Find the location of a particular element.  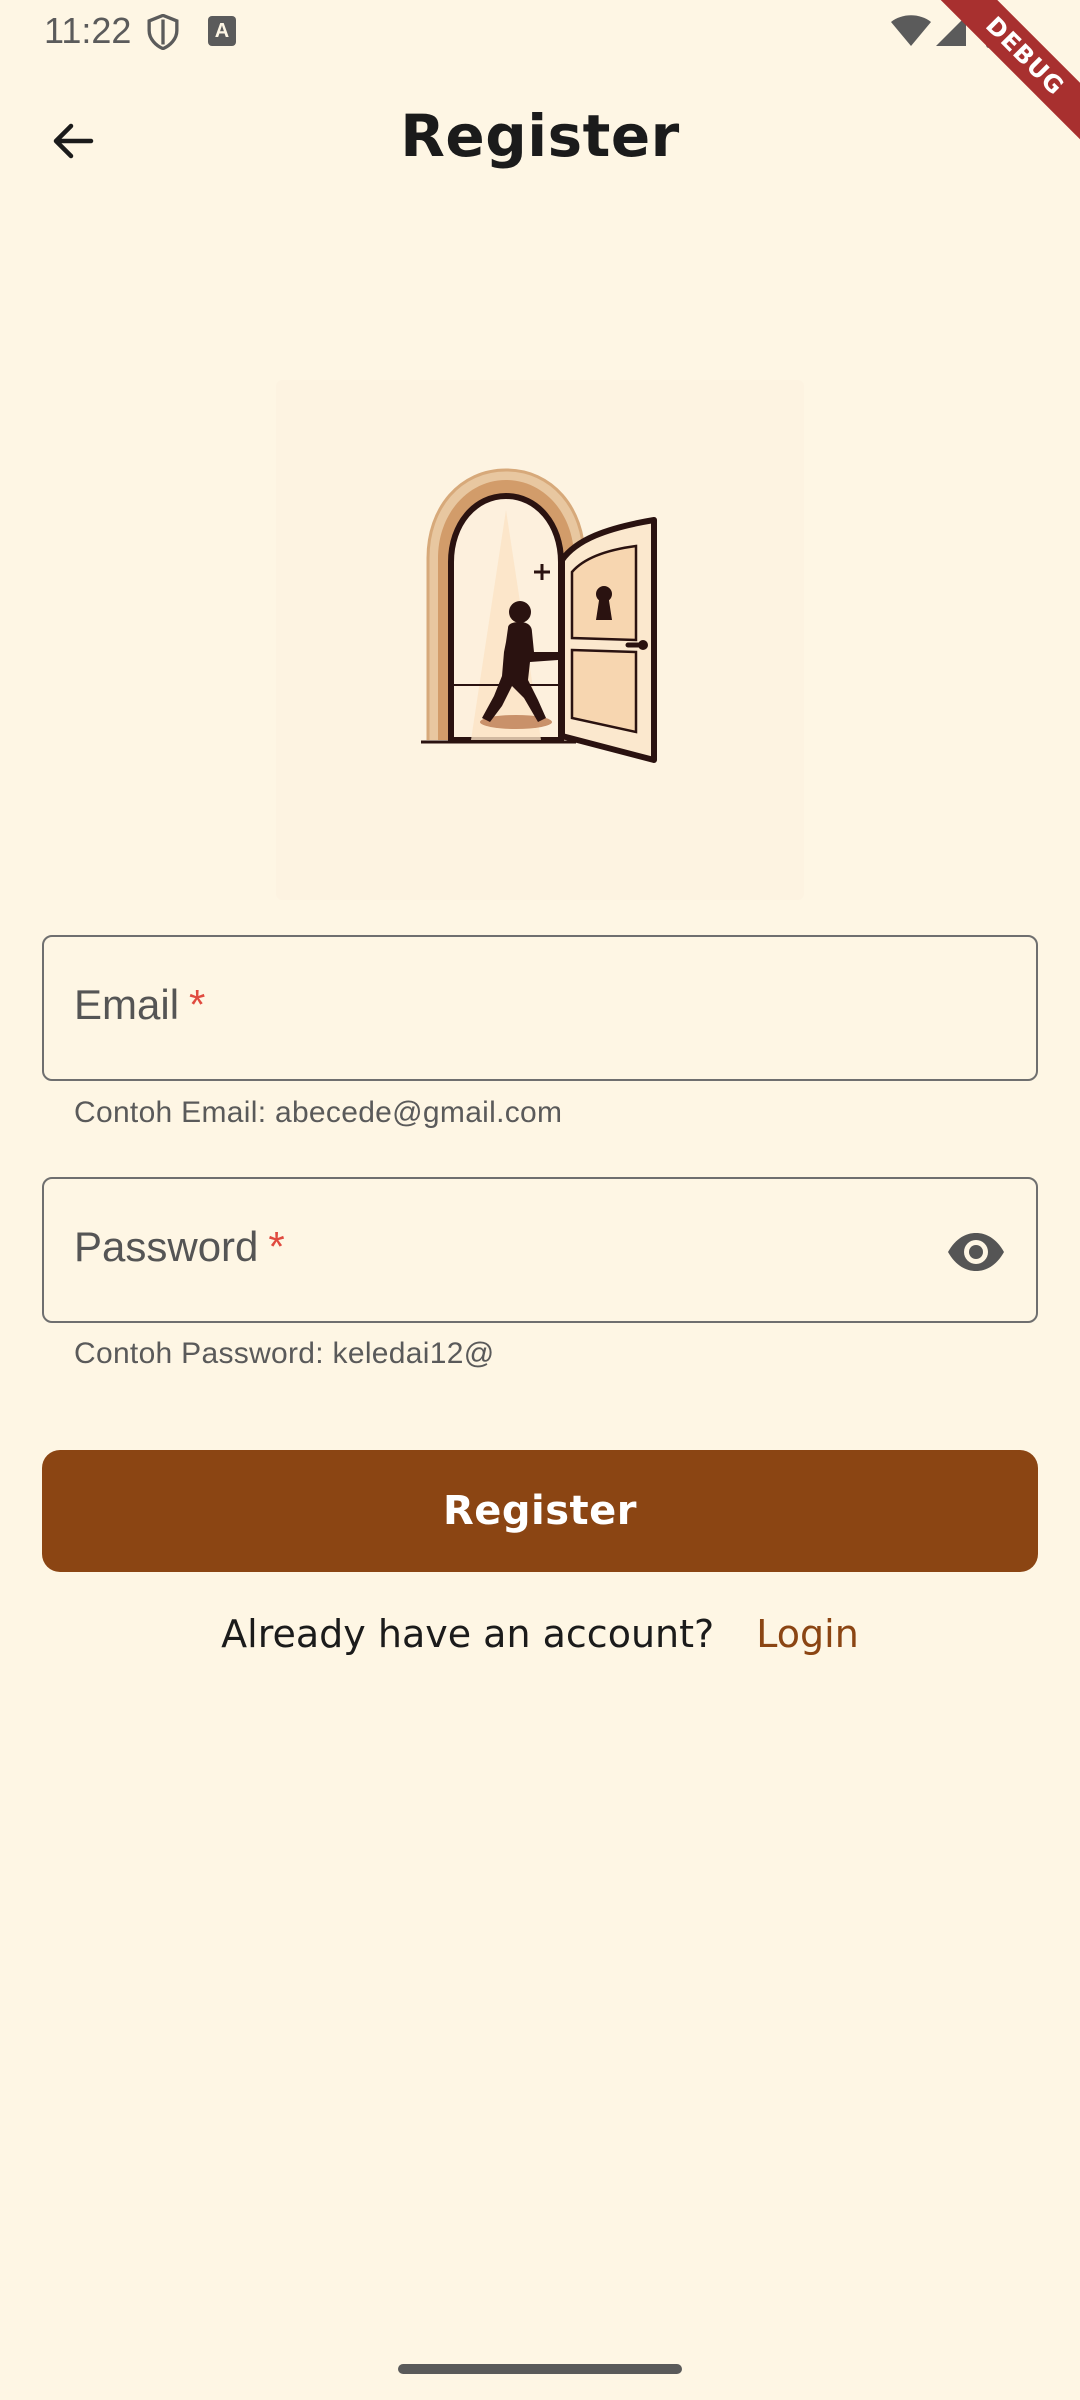

password-input is located at coordinates (540, 1250).